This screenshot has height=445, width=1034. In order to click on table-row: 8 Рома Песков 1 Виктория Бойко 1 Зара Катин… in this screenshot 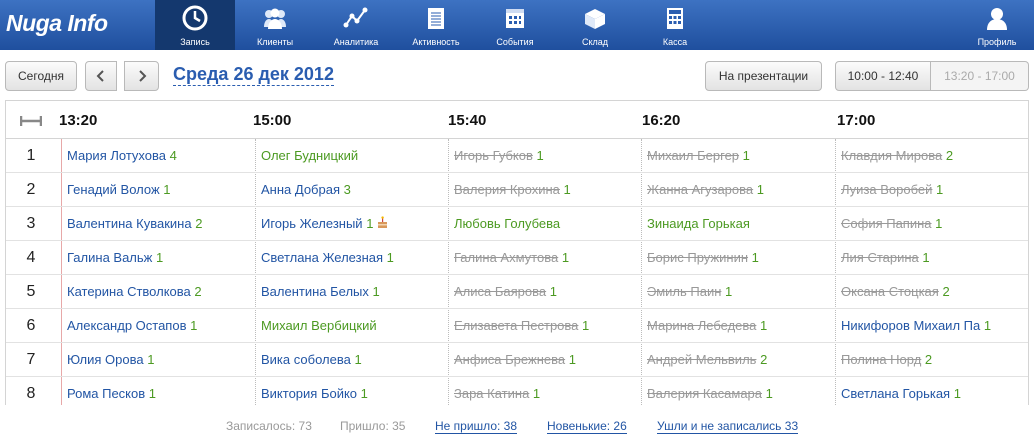, I will do `click(517, 391)`.